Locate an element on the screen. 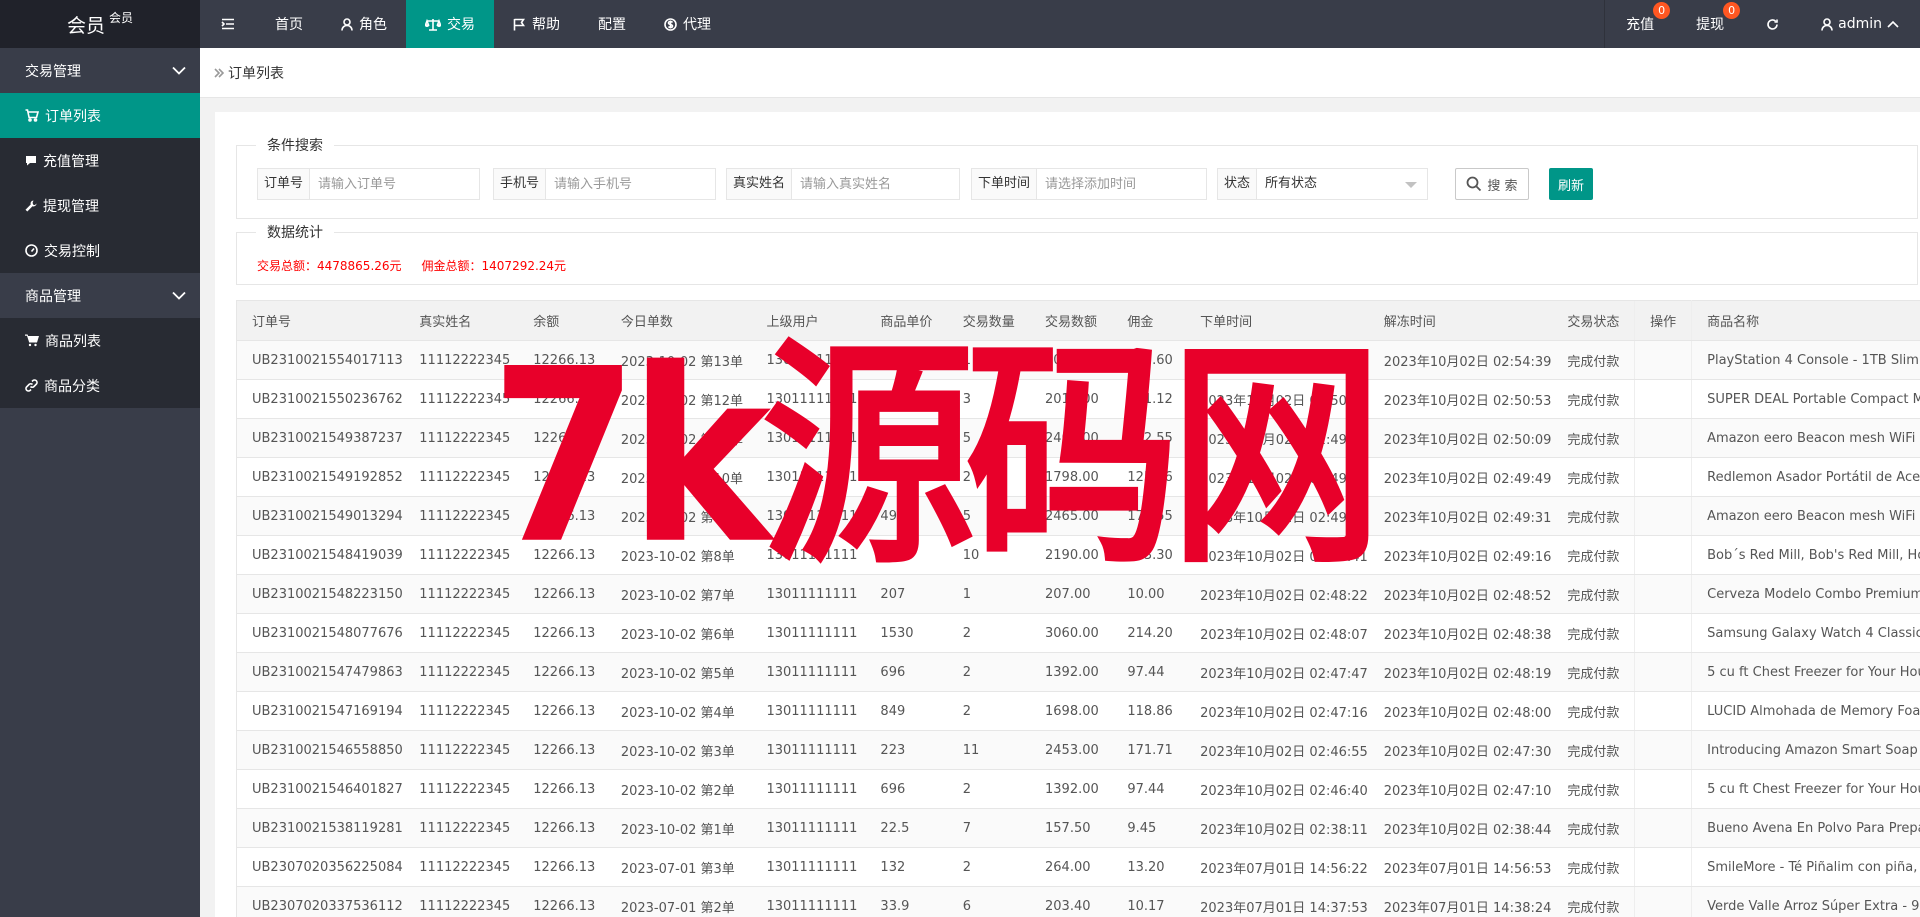 The width and height of the screenshot is (1920, 917). withdraw-button: 提现 0 is located at coordinates (1710, 24).